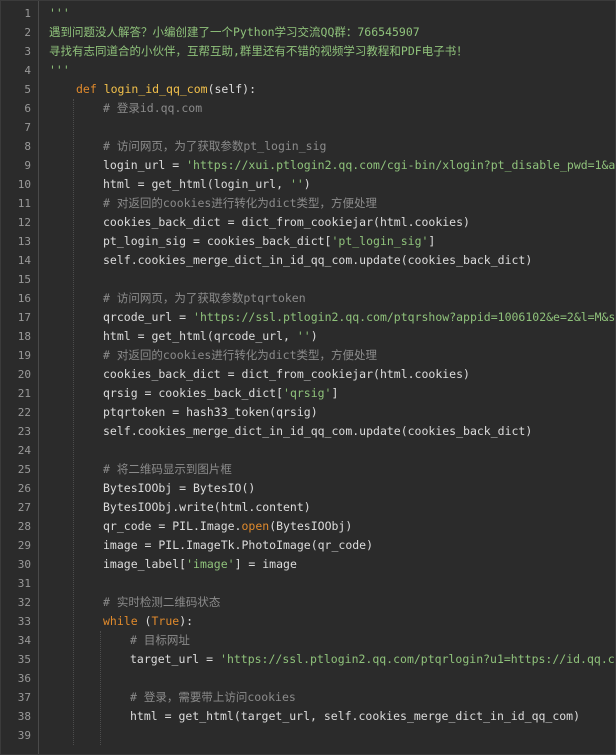  What do you see at coordinates (307, 393) in the screenshot?
I see `code-token: 'qrsig'` at bounding box center [307, 393].